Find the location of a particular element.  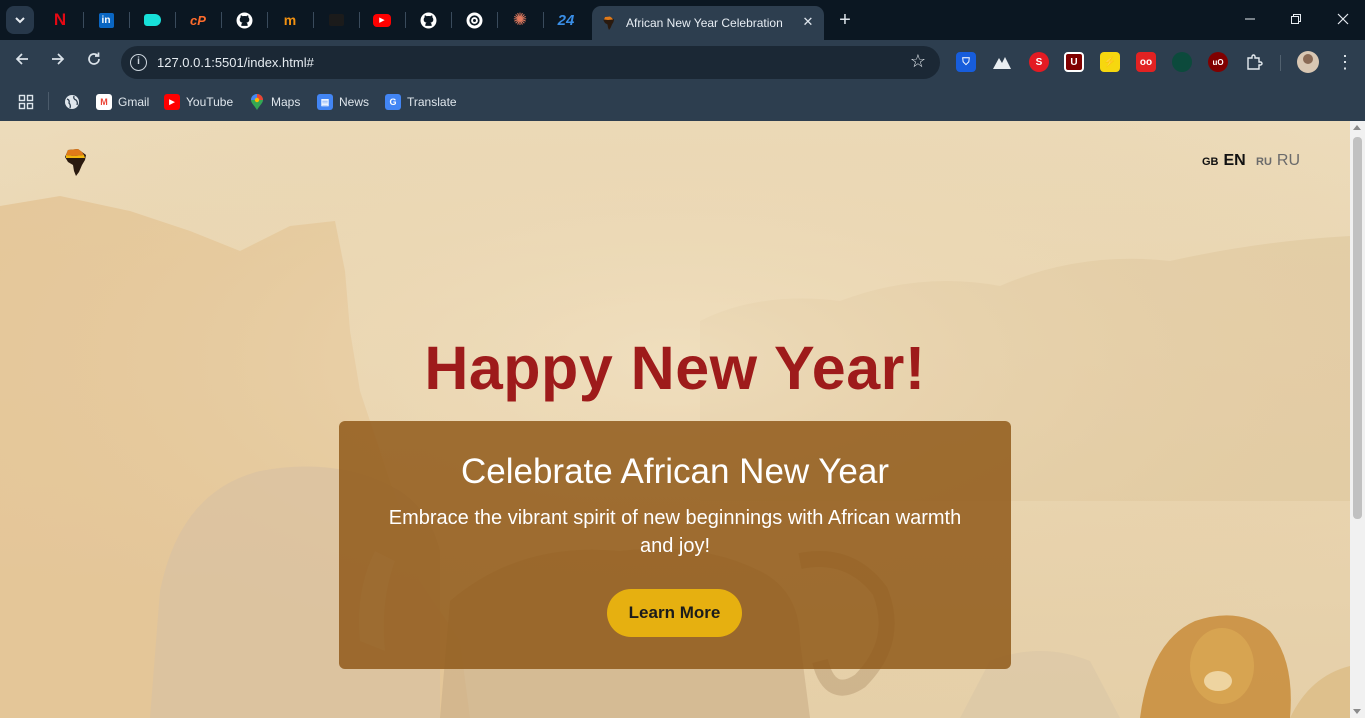

forward-button is located at coordinates (58, 62).